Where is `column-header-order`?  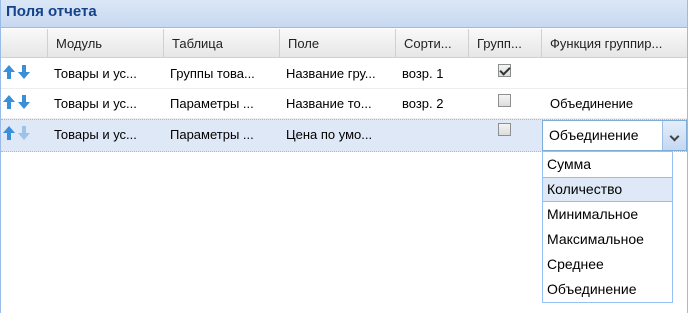 column-header-order is located at coordinates (24, 43).